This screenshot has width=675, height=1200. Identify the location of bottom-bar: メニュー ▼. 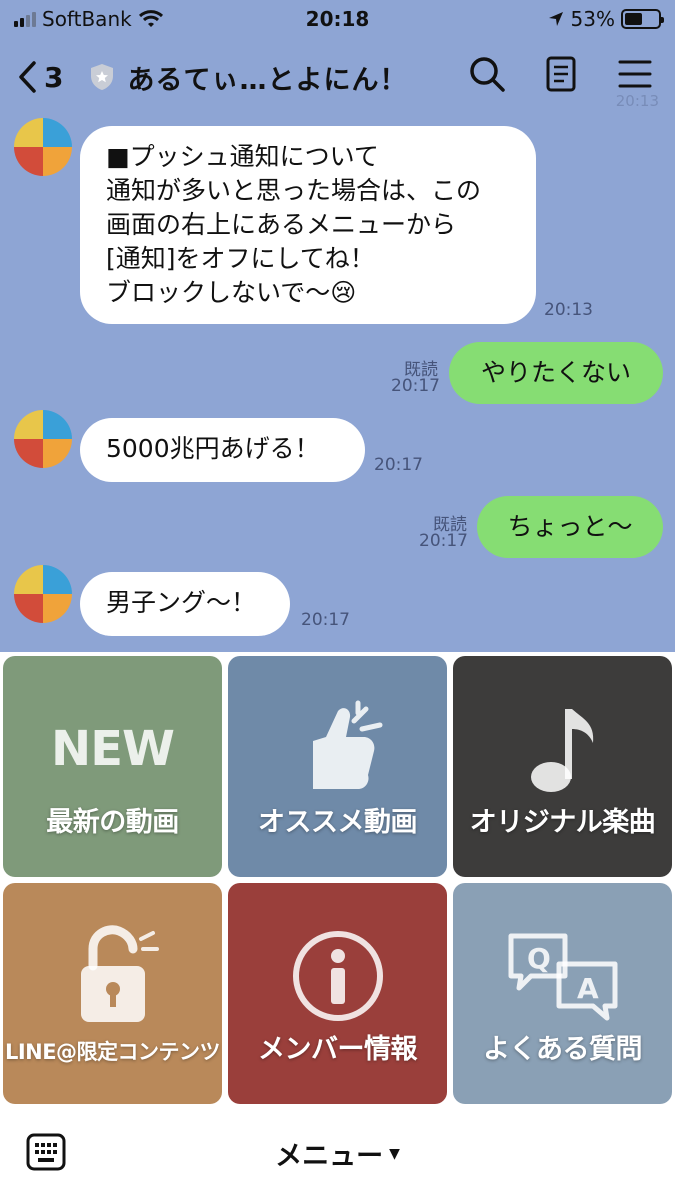
(337, 1153).